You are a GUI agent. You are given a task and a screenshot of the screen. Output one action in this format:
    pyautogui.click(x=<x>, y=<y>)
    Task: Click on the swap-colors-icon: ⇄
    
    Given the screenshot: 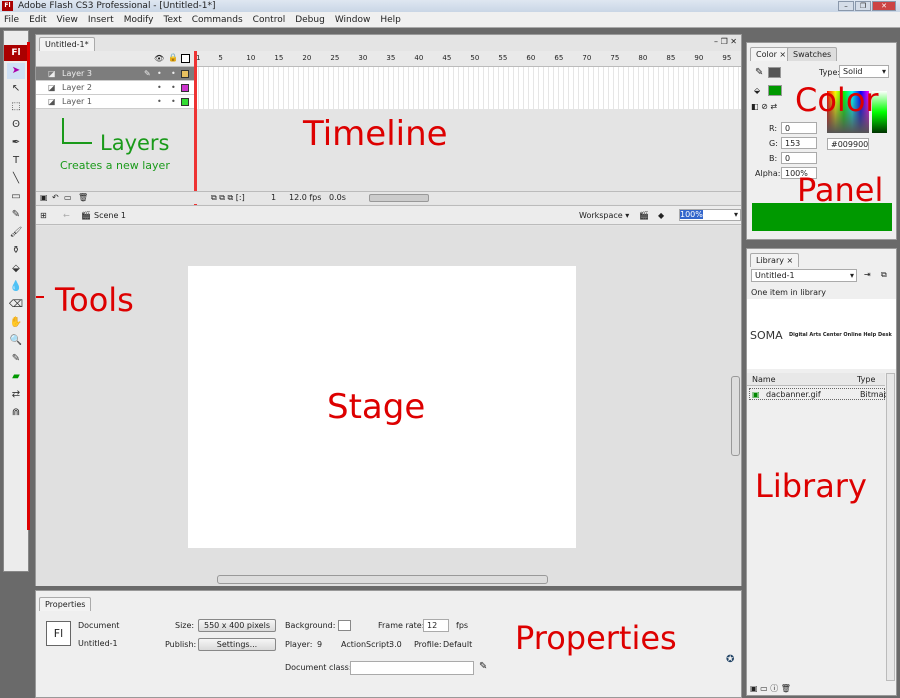 What is the action you would take?
    pyautogui.click(x=16, y=395)
    